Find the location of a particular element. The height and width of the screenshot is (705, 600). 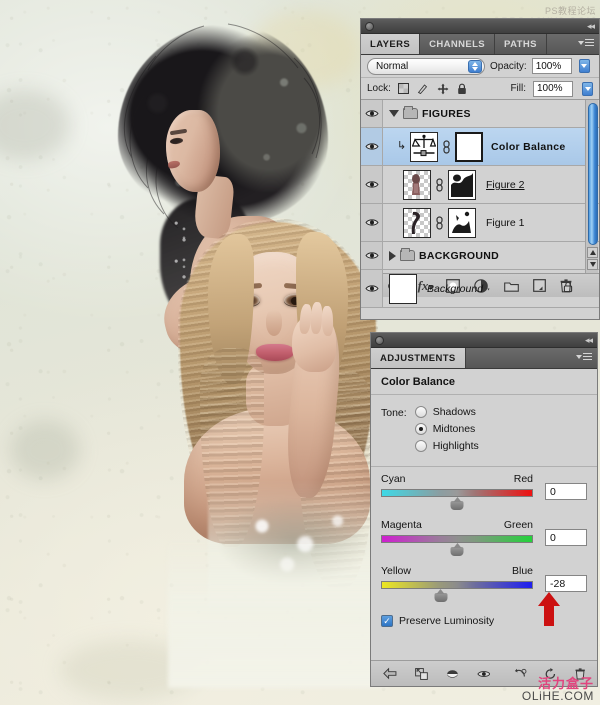

slider-magenta-green-track is located at coordinates (457, 545).